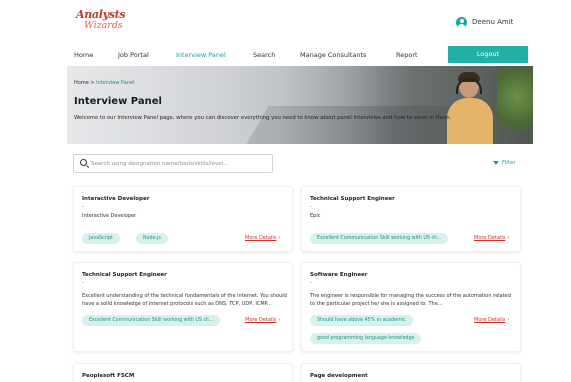 The height and width of the screenshot is (382, 571). What do you see at coordinates (152, 238) in the screenshot?
I see `skill-tag: Node.js` at bounding box center [152, 238].